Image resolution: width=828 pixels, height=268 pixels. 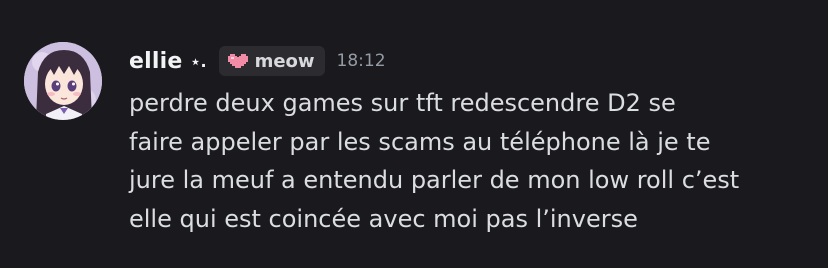 I want to click on avatar, so click(x=63, y=81).